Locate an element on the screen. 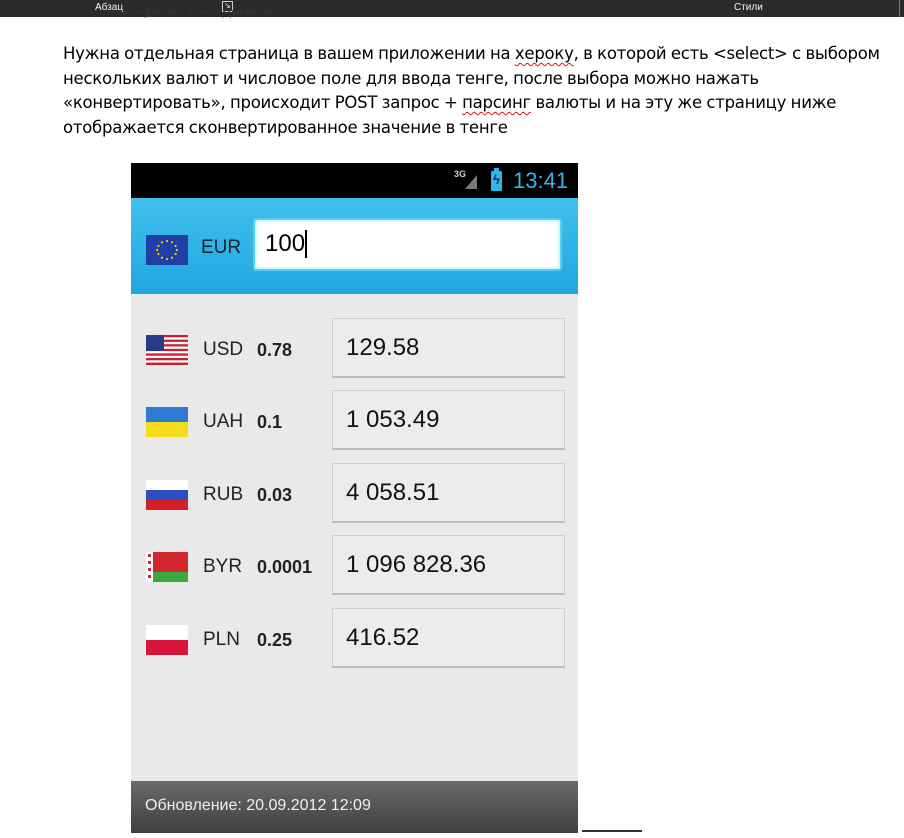  currency-row-usd: USD 0.78 129.58 is located at coordinates (354, 348).